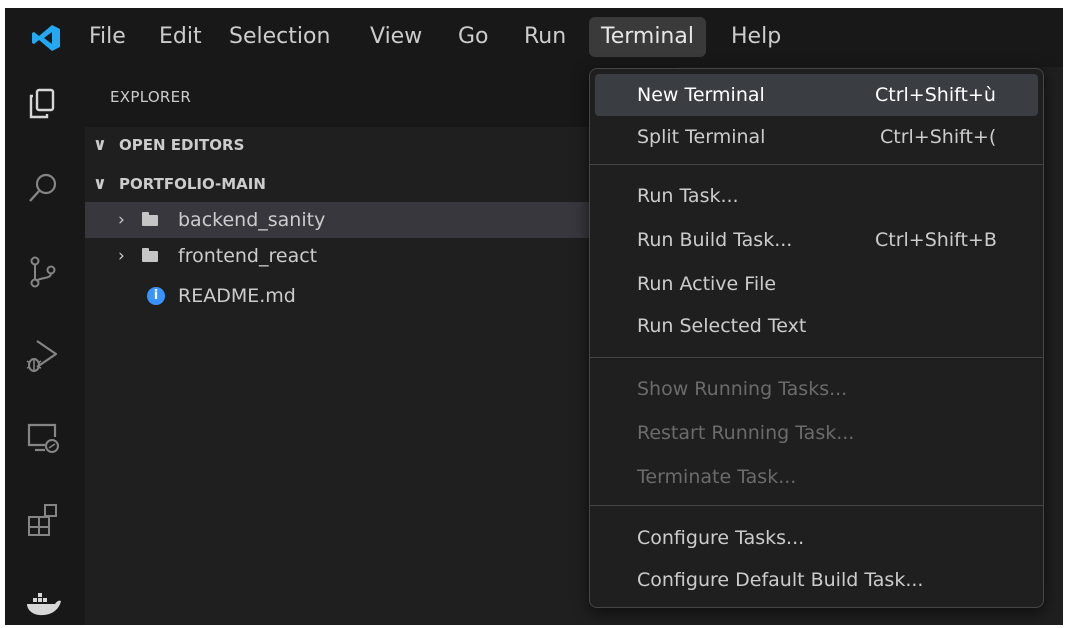 The height and width of the screenshot is (628, 1068). What do you see at coordinates (380, 256) in the screenshot?
I see `tree-item-frontend-react: › frontend_react` at bounding box center [380, 256].